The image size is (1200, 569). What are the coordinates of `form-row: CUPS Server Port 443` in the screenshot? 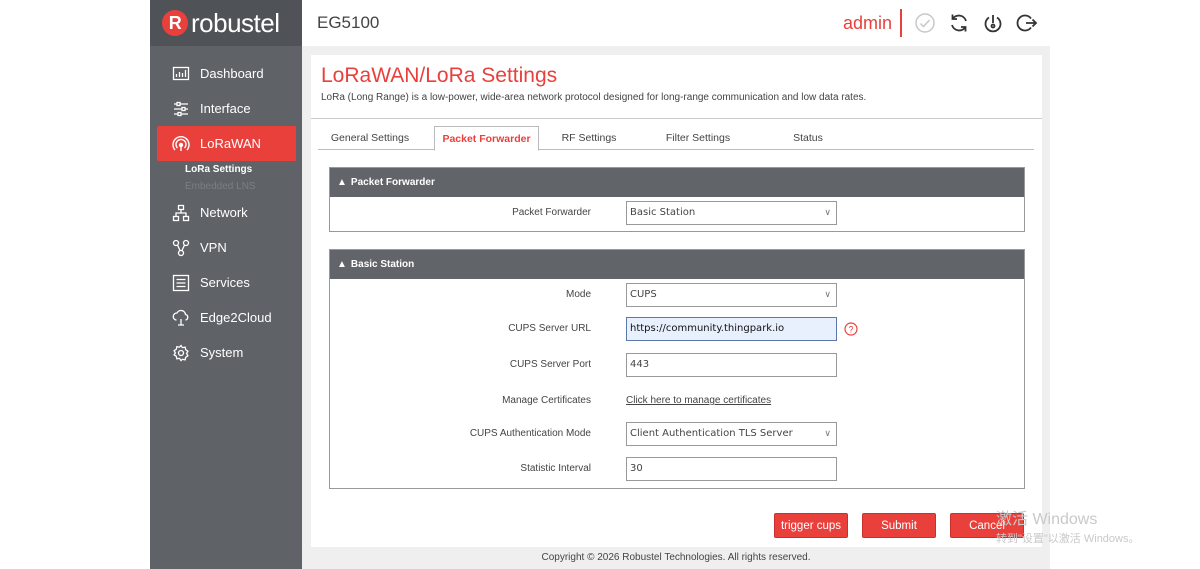 It's located at (677, 365).